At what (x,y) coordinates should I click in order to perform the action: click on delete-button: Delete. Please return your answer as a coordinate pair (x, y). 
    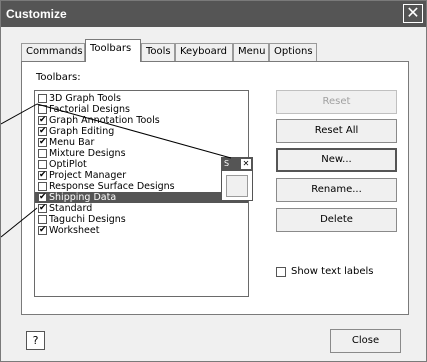
    Looking at the image, I should click on (336, 220).